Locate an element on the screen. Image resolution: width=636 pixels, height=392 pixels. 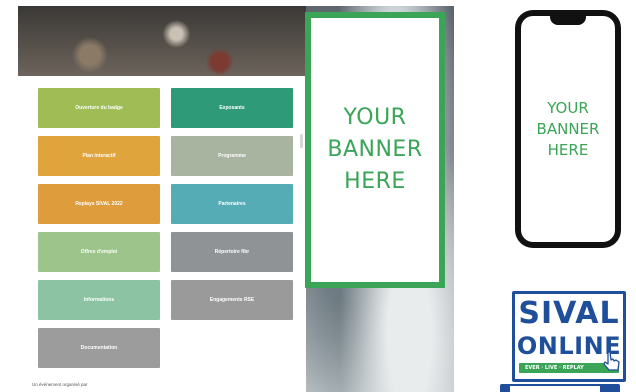
tile-label: Replays SIVAL 2022 is located at coordinates (99, 204).